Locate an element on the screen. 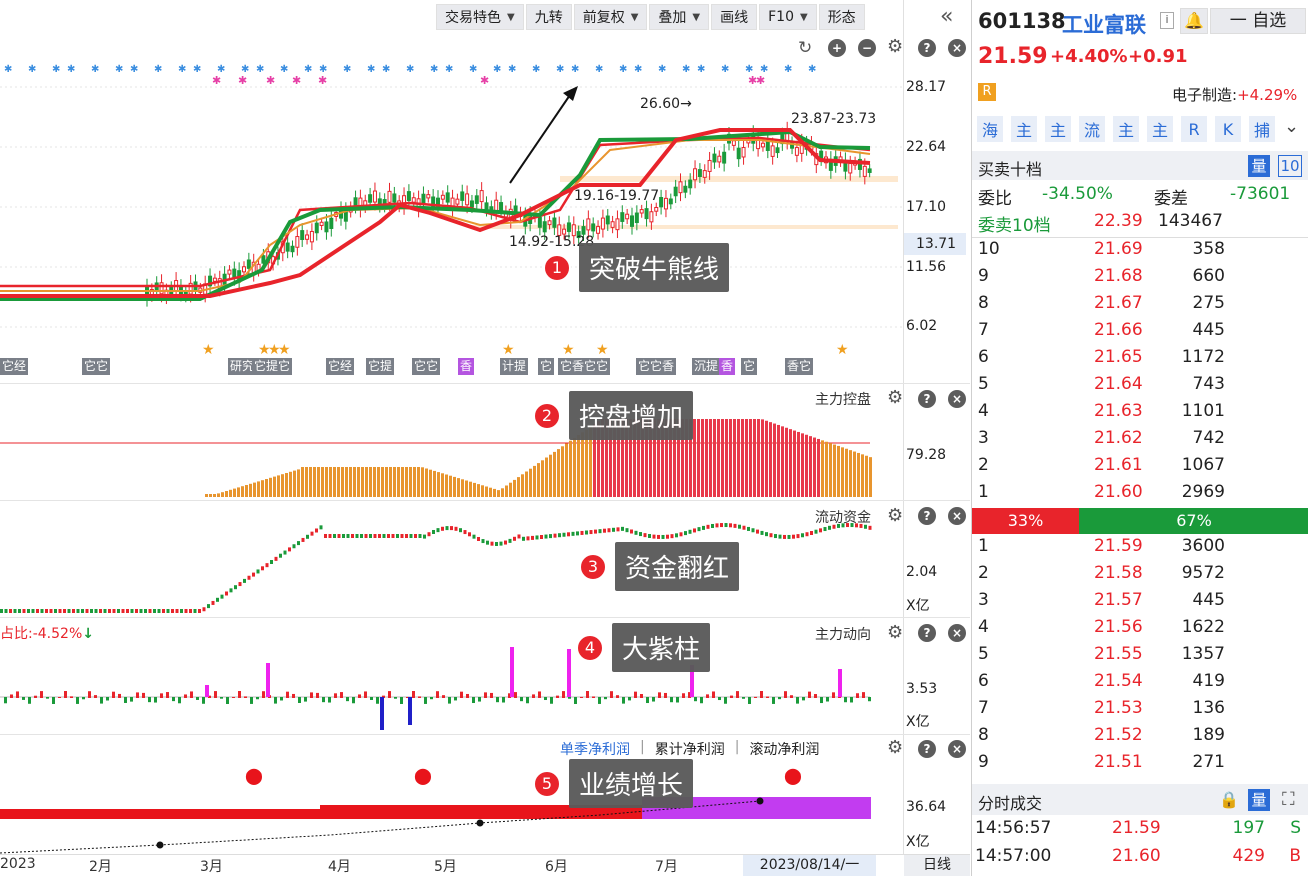  volume-toggle: 量 is located at coordinates (1259, 166).